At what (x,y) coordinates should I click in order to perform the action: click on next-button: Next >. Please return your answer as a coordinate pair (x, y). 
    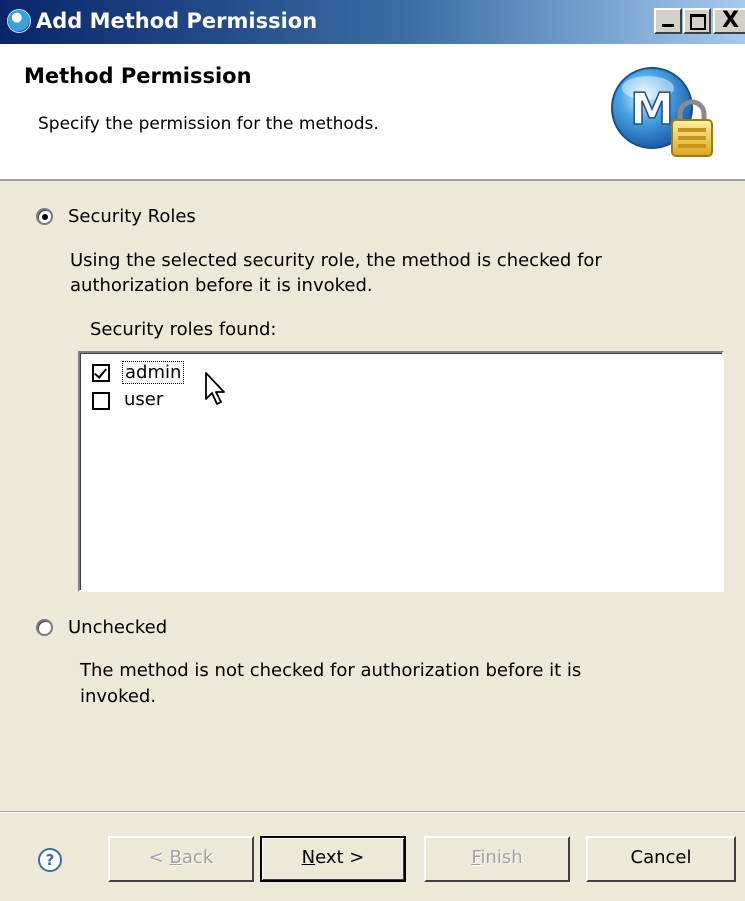
    Looking at the image, I should click on (333, 859).